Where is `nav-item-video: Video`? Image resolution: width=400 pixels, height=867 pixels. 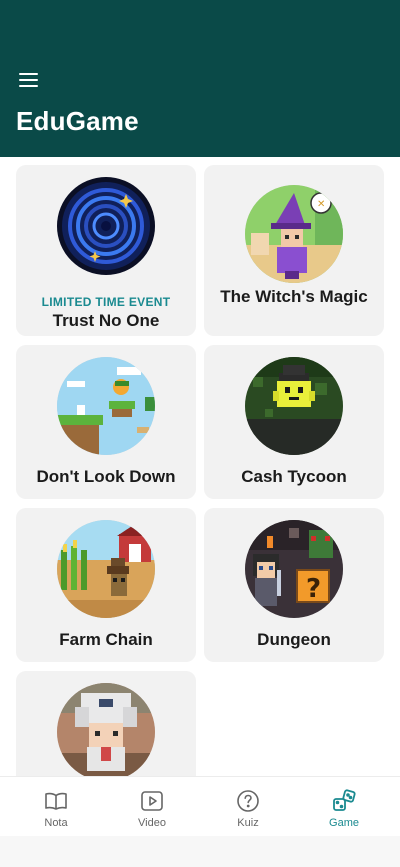
nav-item-video: Video is located at coordinates (152, 807).